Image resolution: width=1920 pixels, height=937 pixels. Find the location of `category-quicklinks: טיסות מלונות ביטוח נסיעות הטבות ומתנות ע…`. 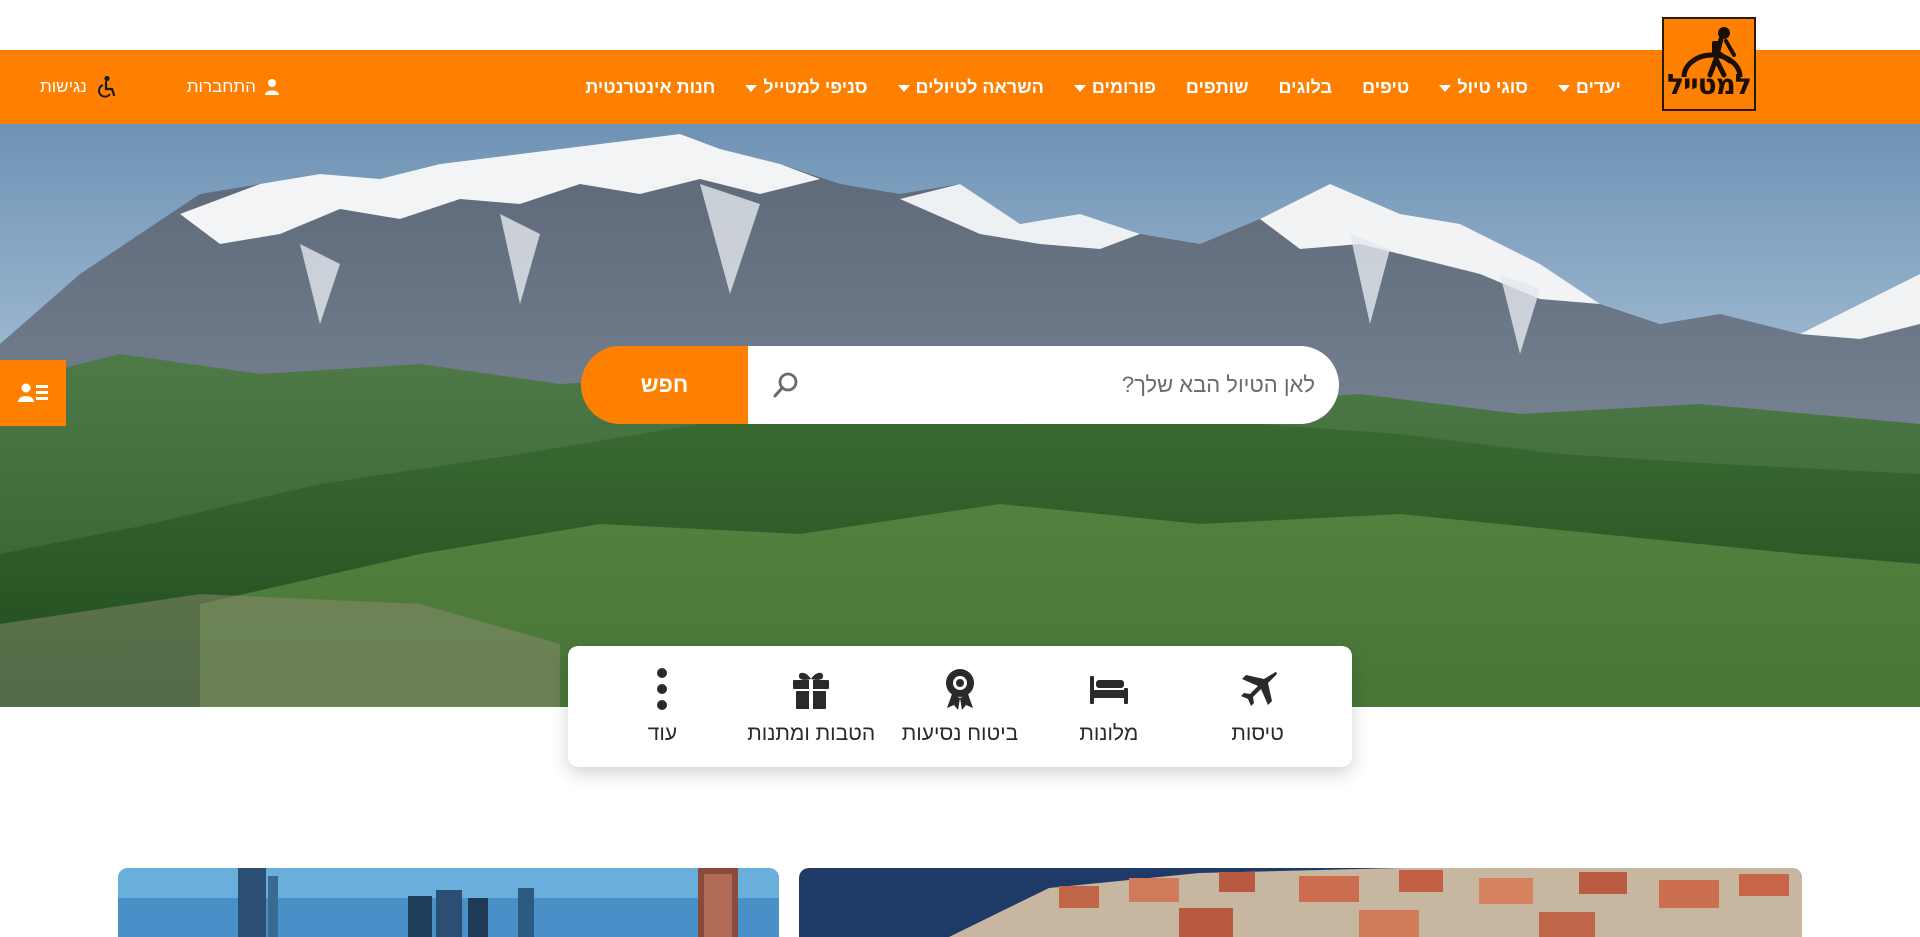

category-quicklinks: טיסות מלונות ביטוח נסיעות הטבות ומתנות ע… is located at coordinates (960, 706).